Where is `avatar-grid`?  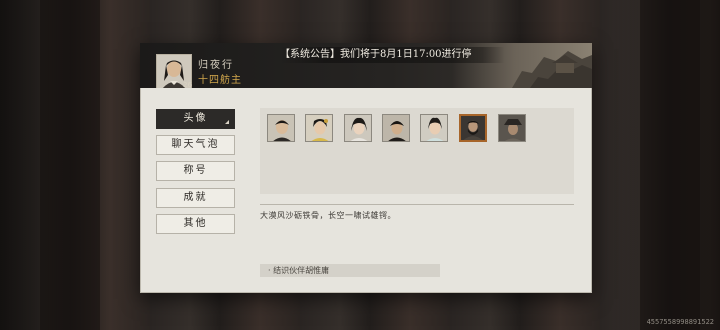 avatar-grid is located at coordinates (417, 151).